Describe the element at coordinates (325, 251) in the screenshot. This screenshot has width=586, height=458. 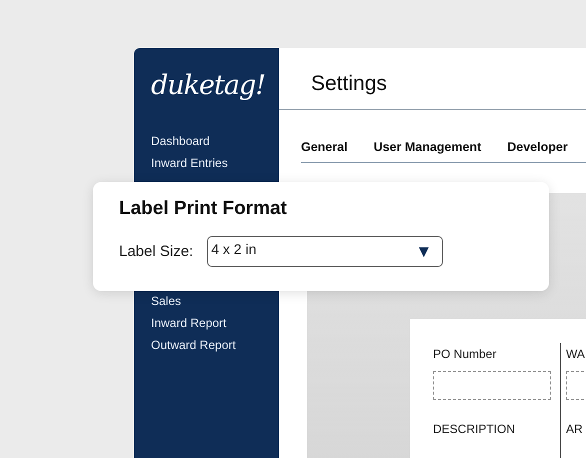
I see `label-size-select: 4 x 2 in ▼` at that location.